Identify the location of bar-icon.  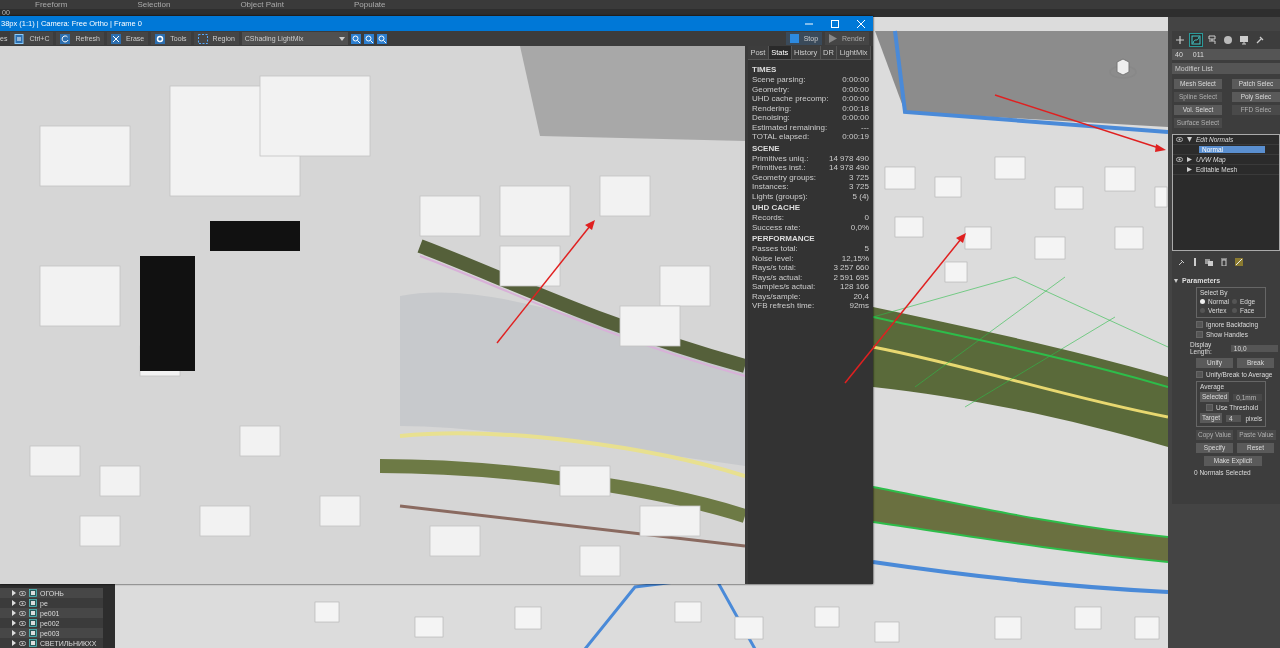
(1195, 262).